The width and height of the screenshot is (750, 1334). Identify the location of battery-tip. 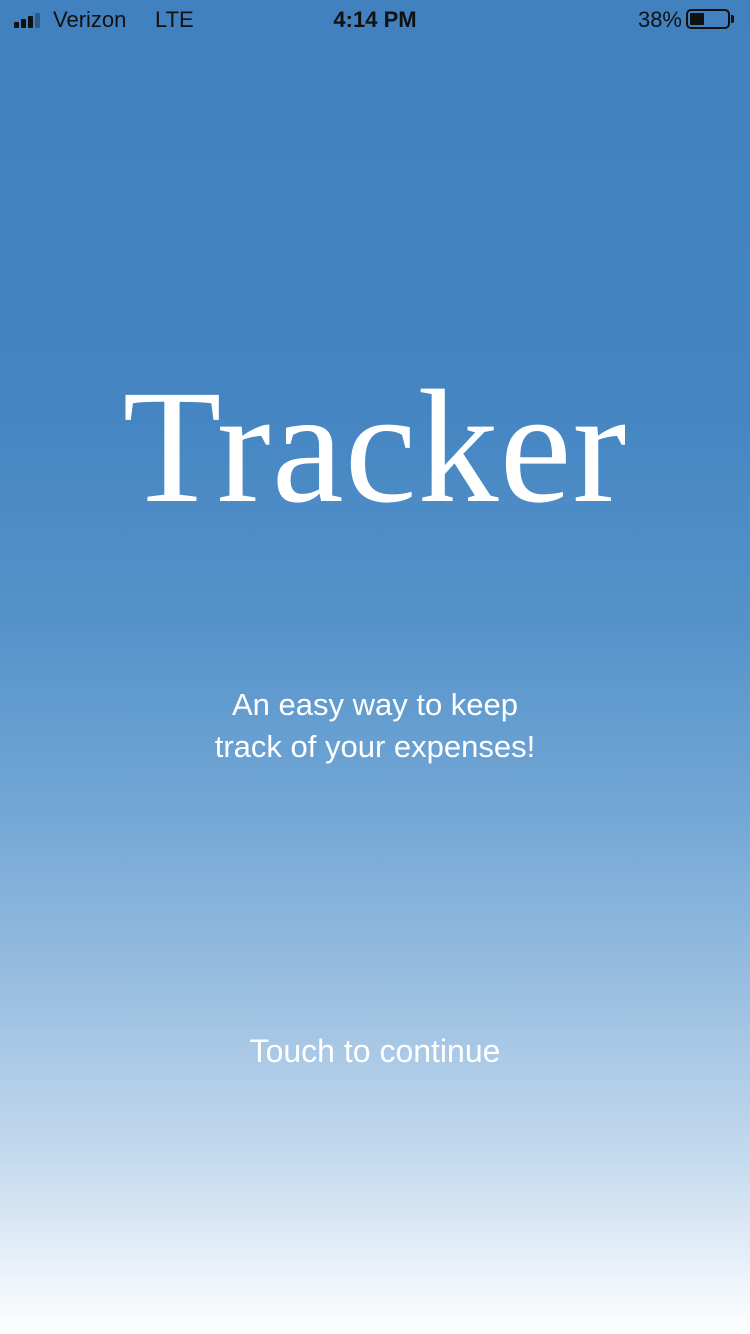
(732, 19).